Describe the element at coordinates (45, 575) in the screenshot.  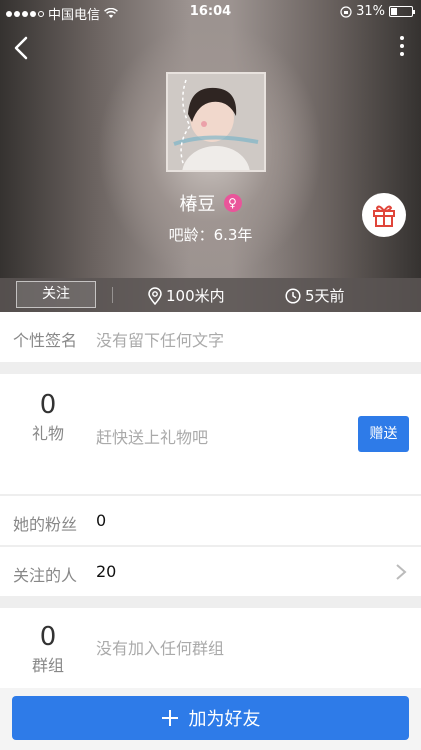
I see `following-label: 关注的人` at that location.